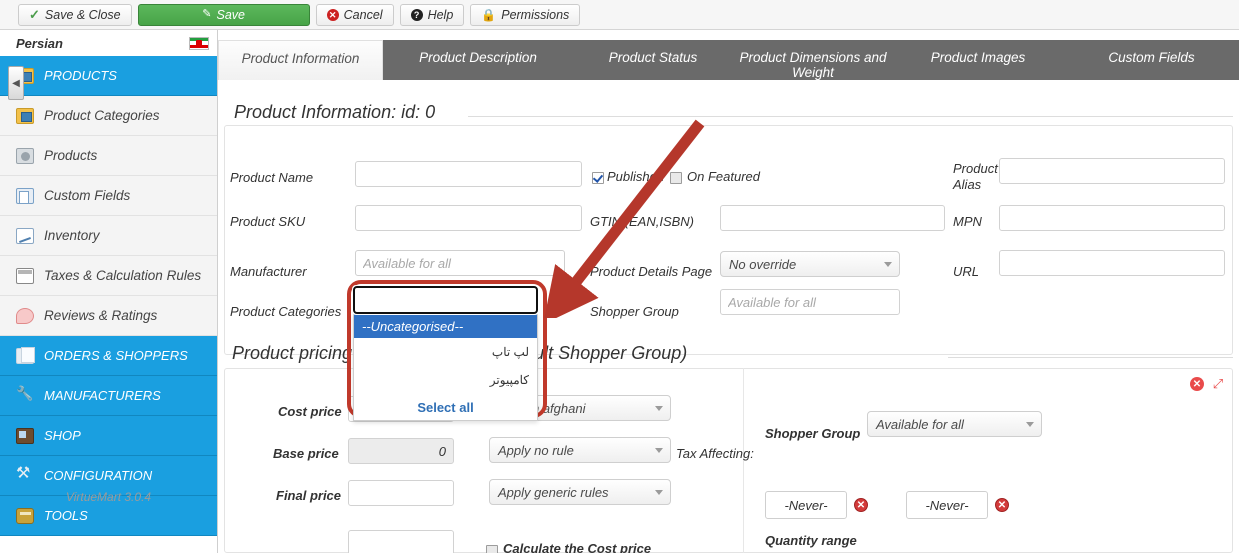  I want to click on final-price-rule-value: Apply generic rules, so click(553, 492).